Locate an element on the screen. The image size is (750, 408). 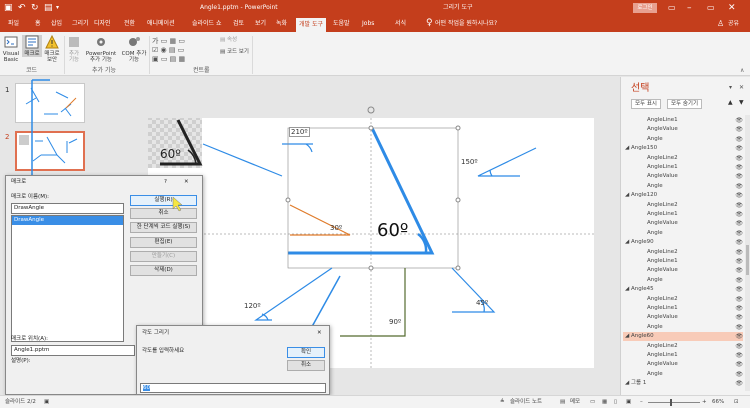
step-into-button: 한 단계씩 코드 실행(S) is located at coordinates (163, 227).